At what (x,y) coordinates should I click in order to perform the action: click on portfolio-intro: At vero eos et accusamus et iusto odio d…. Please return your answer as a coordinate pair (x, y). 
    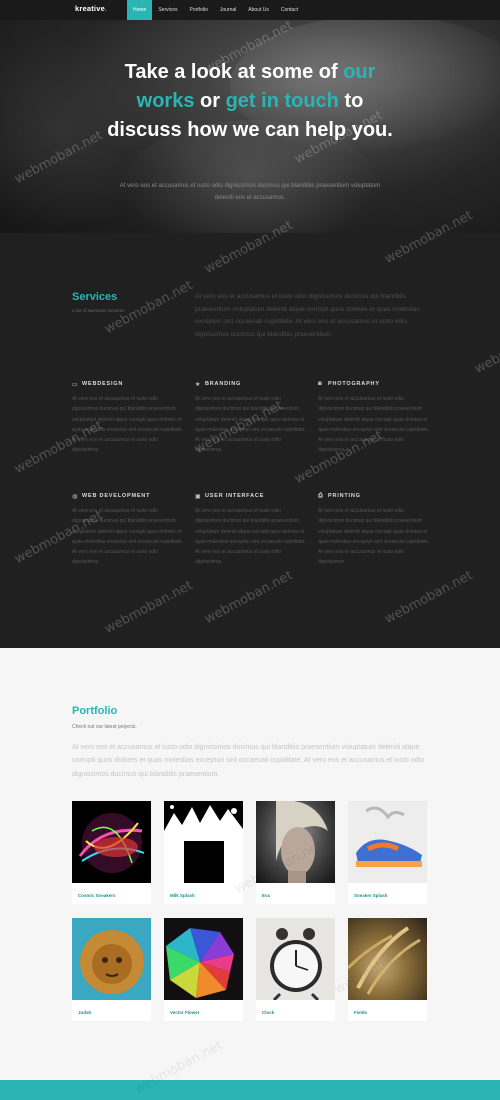
    Looking at the image, I should click on (248, 761).